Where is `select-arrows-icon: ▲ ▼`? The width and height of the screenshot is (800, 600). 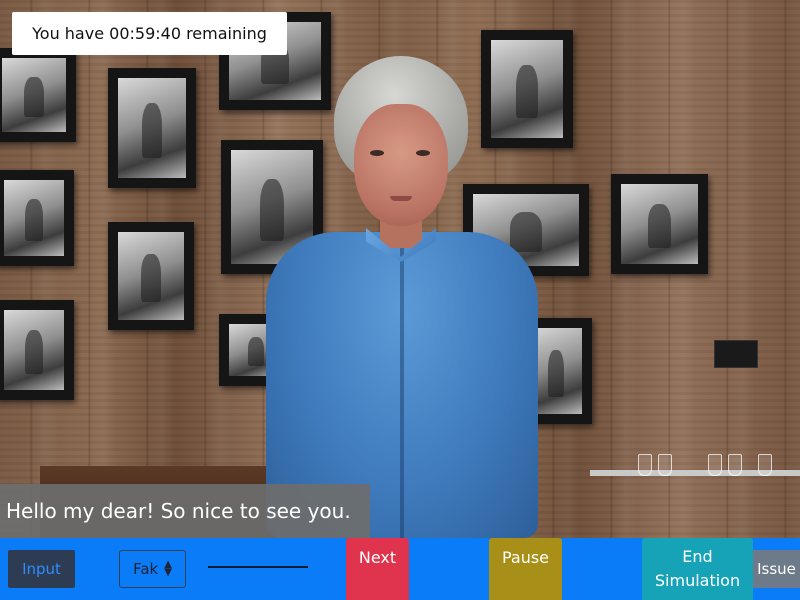
select-arrows-icon: ▲ ▼ is located at coordinates (168, 568).